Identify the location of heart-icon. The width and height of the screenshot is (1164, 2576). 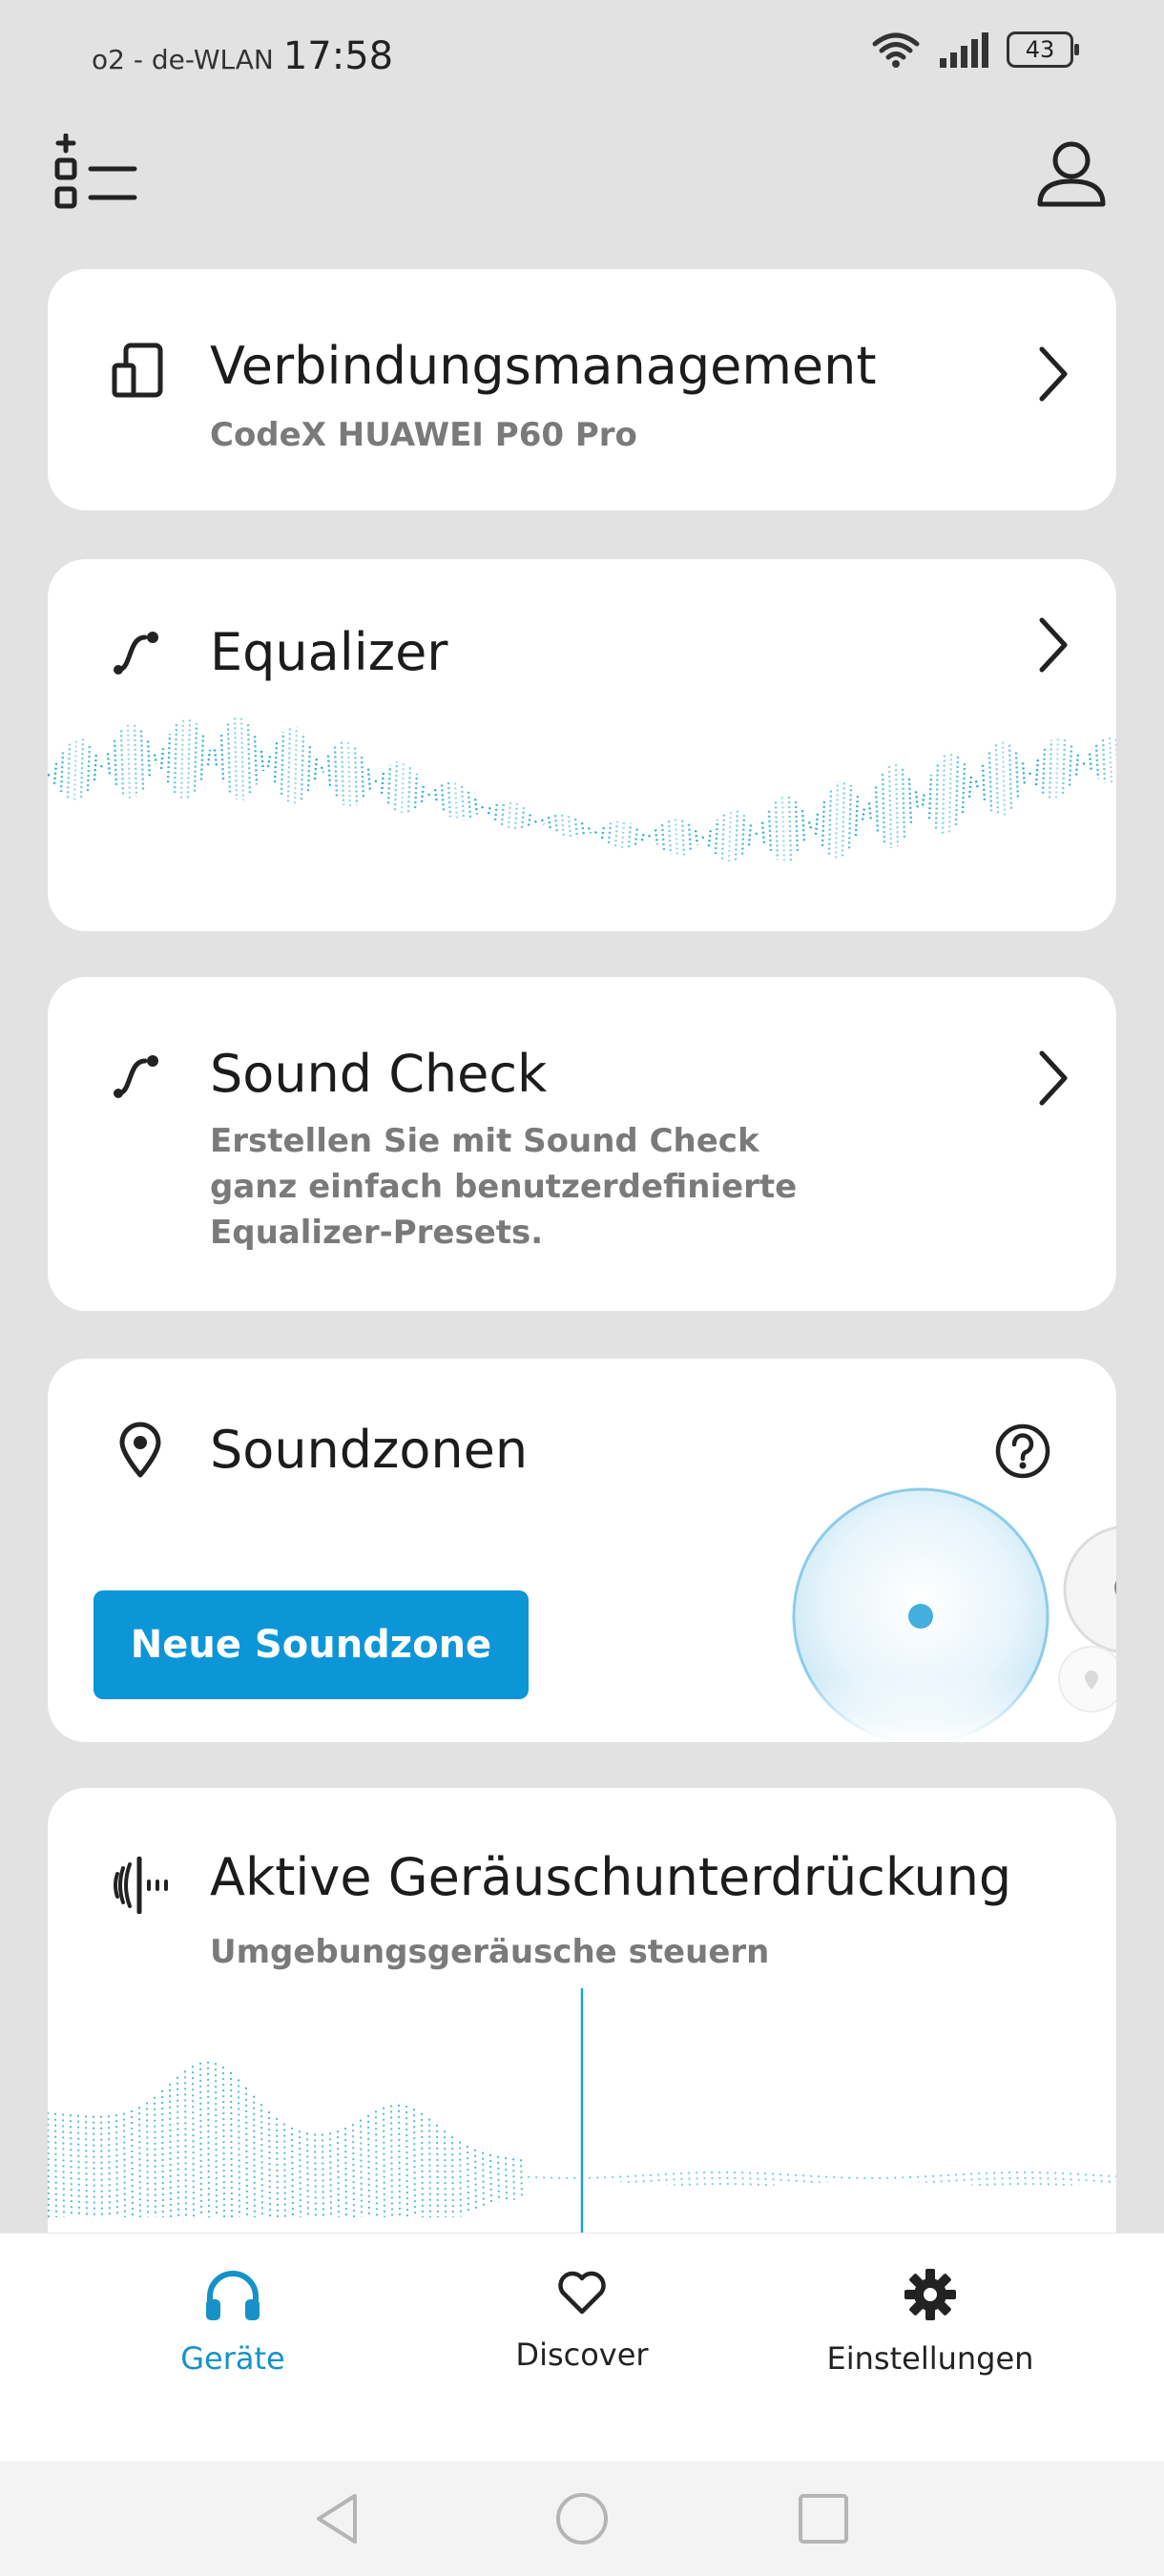
(582, 2293).